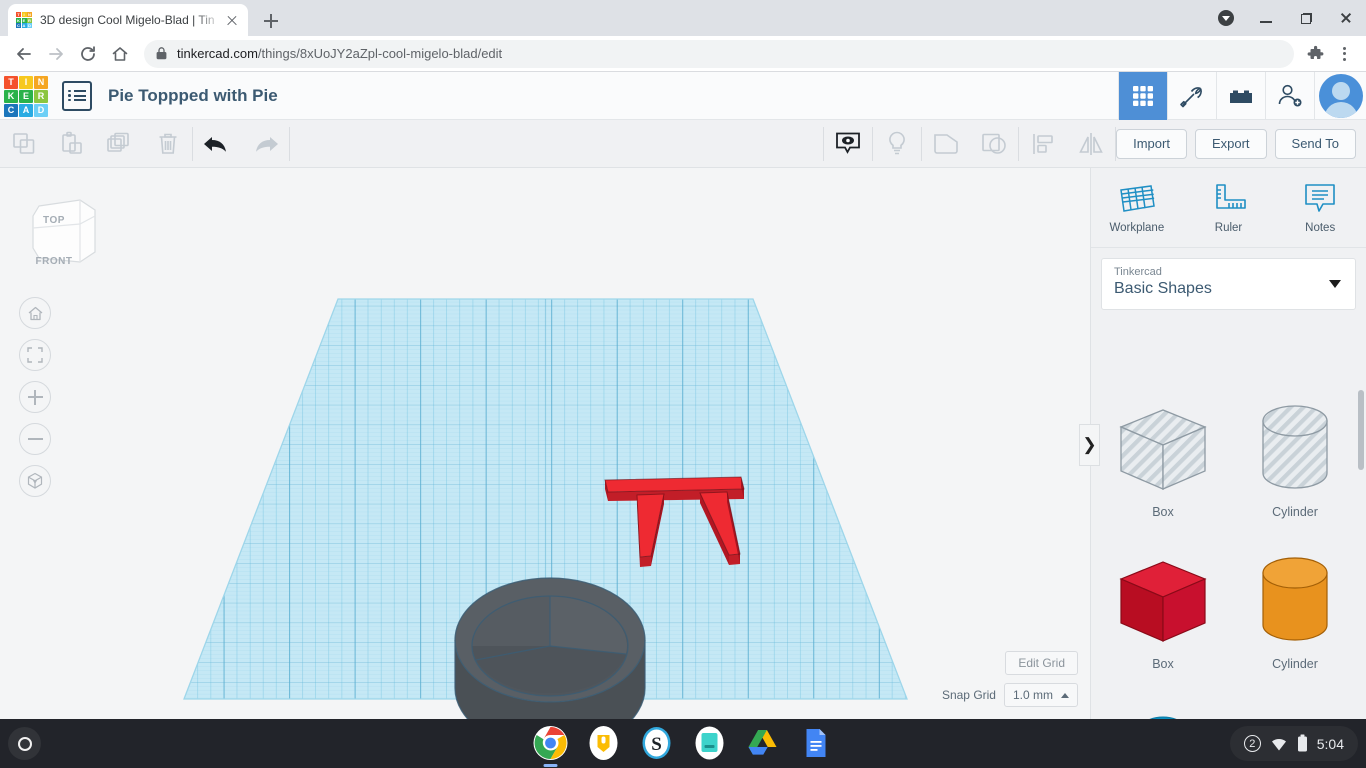 The height and width of the screenshot is (768, 1366). I want to click on group-button, so click(946, 144).